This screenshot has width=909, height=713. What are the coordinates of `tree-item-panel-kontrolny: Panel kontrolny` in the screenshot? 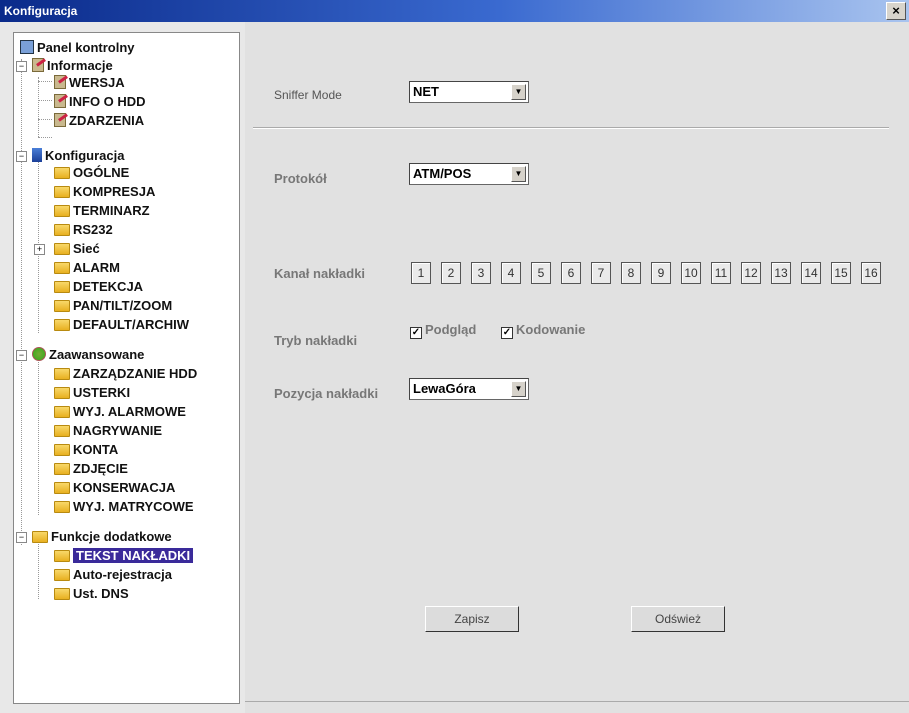 It's located at (77, 48).